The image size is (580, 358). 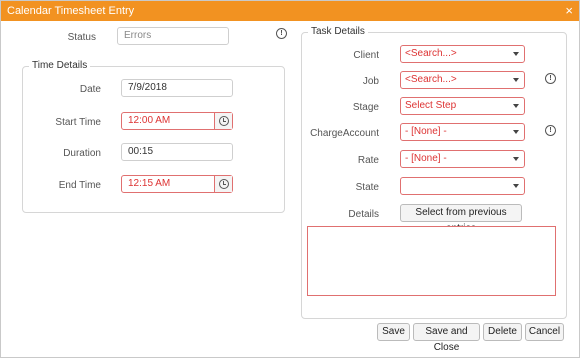 What do you see at coordinates (344, 133) in the screenshot?
I see `charge-account-label: ChargeAccount` at bounding box center [344, 133].